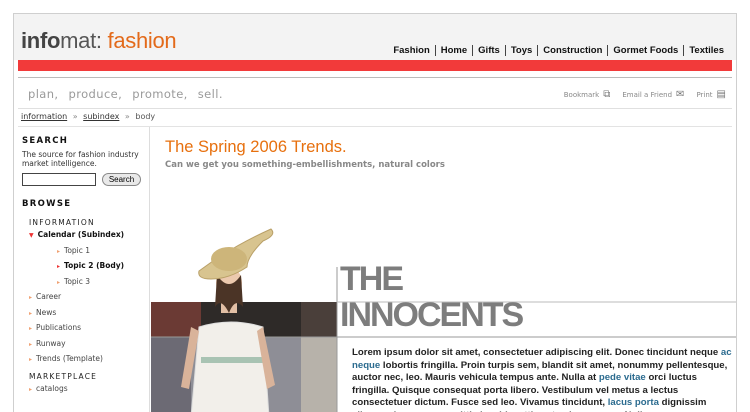 The image size is (750, 412). Describe the element at coordinates (633, 402) in the screenshot. I see `body-link-lacus-porta: lacus porta` at that location.